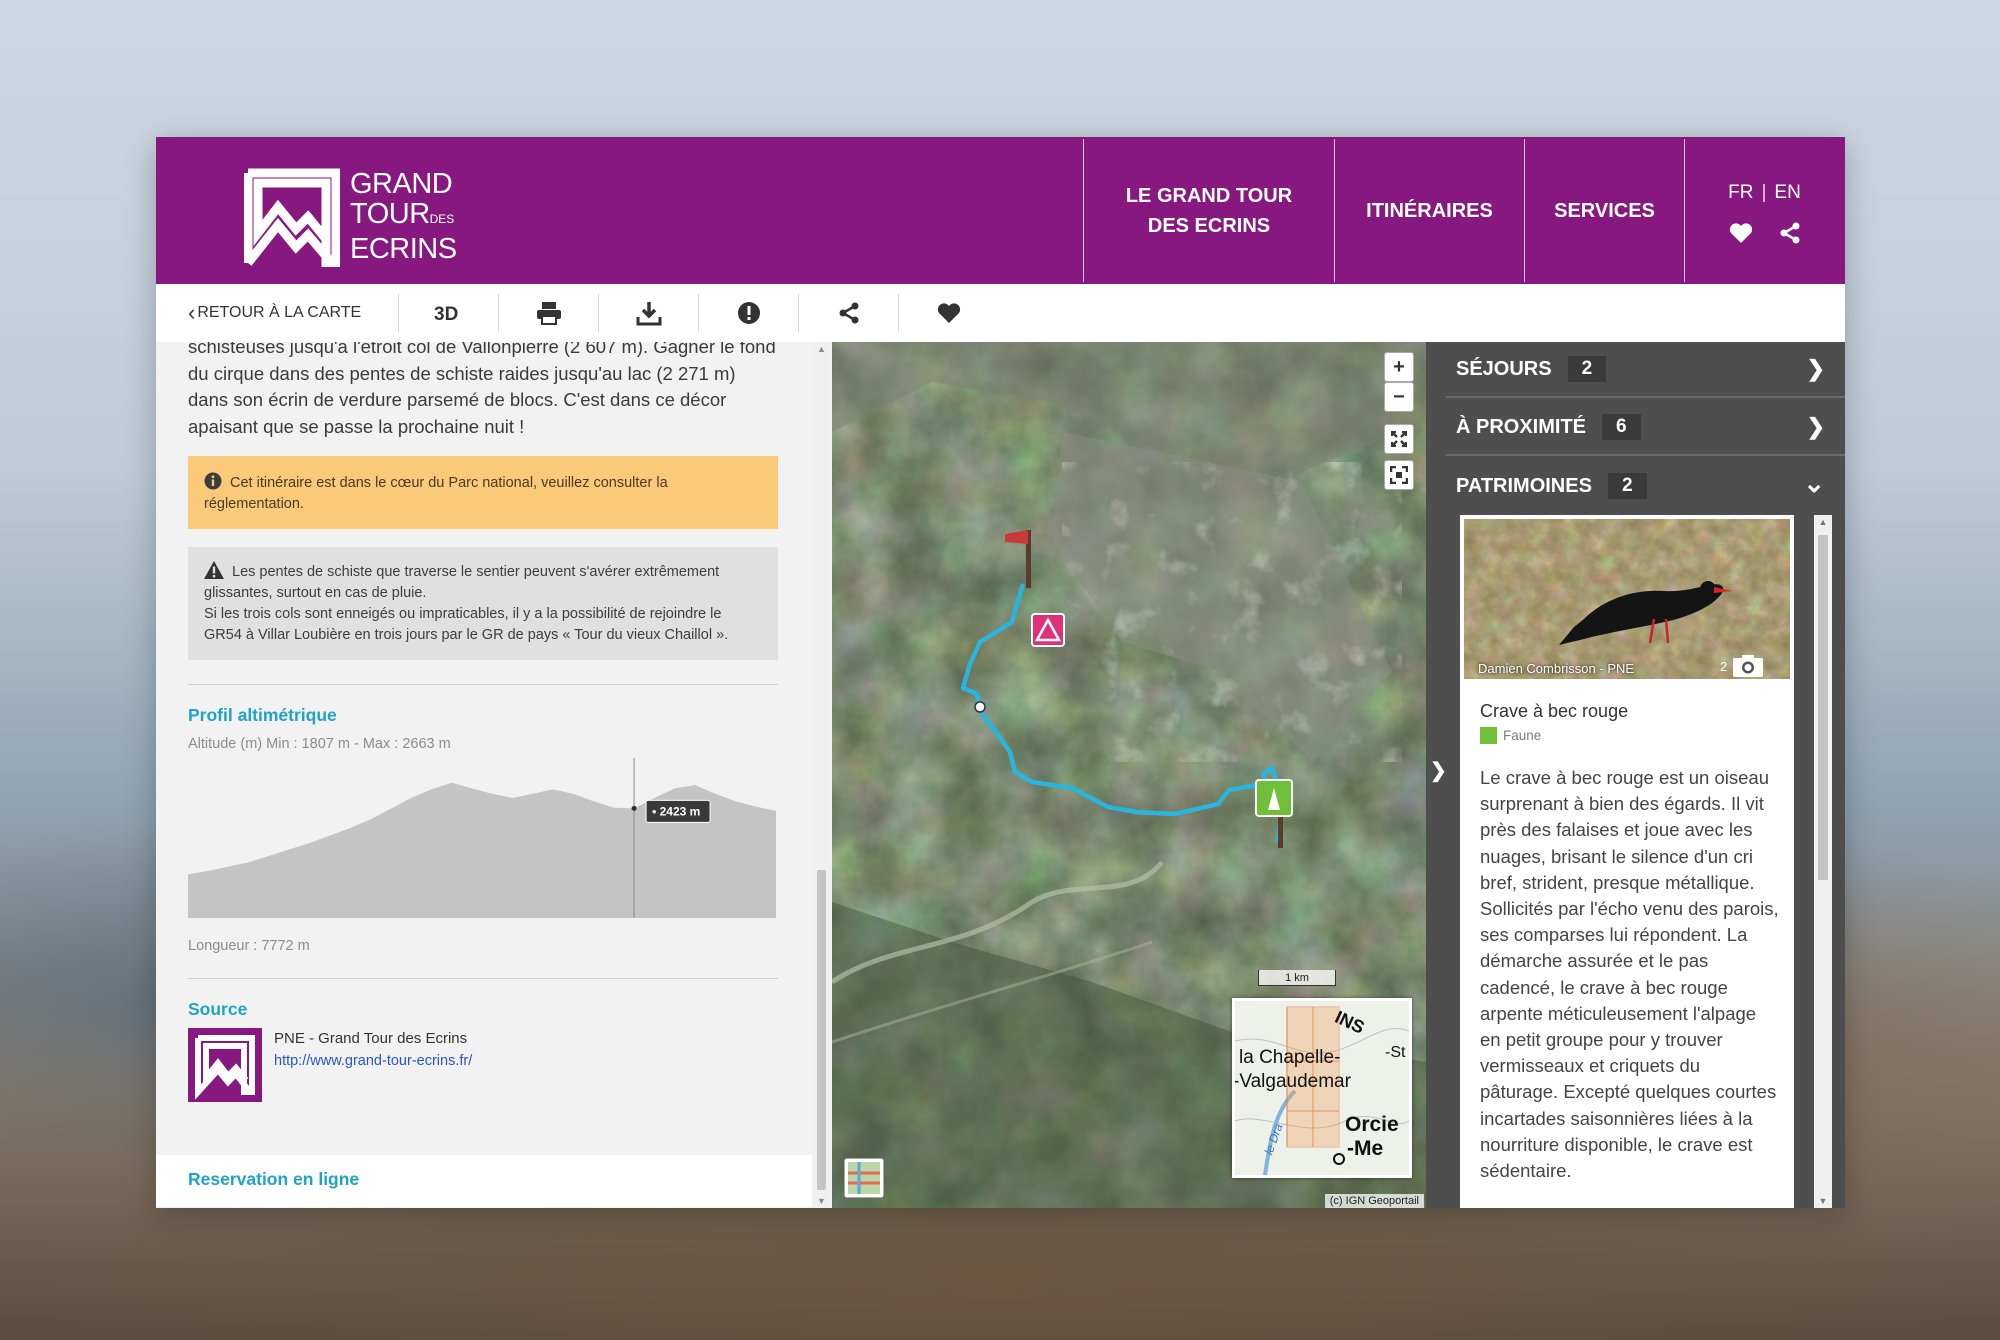 Image resolution: width=2000 pixels, height=1340 pixels. Describe the element at coordinates (1645, 428) in the screenshot. I see `accordion-a-proximite: À PROXIMITÉ 6 ❯` at that location.